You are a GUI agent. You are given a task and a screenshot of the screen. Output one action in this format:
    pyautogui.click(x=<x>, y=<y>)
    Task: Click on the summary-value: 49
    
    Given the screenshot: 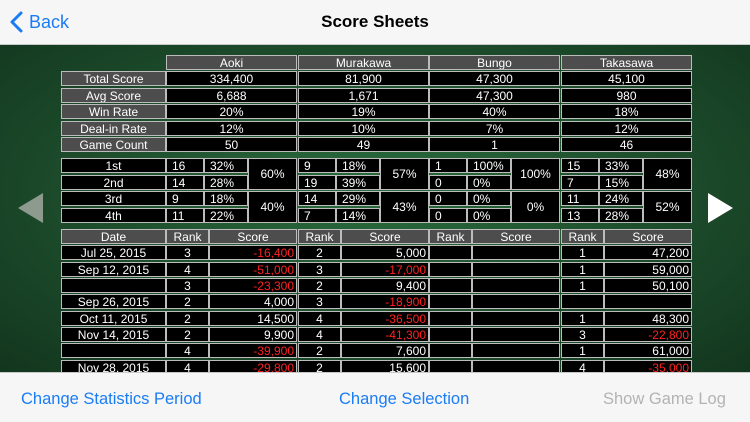 What is the action you would take?
    pyautogui.click(x=363, y=144)
    